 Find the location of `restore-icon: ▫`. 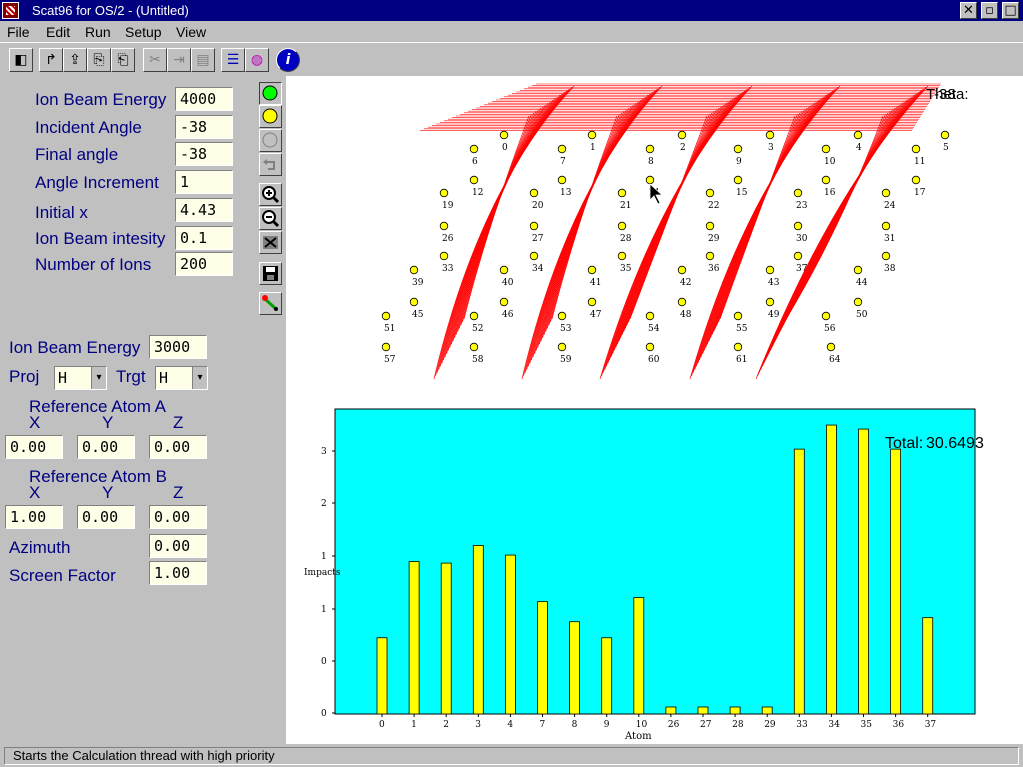

restore-icon: ▫ is located at coordinates (989, 10).